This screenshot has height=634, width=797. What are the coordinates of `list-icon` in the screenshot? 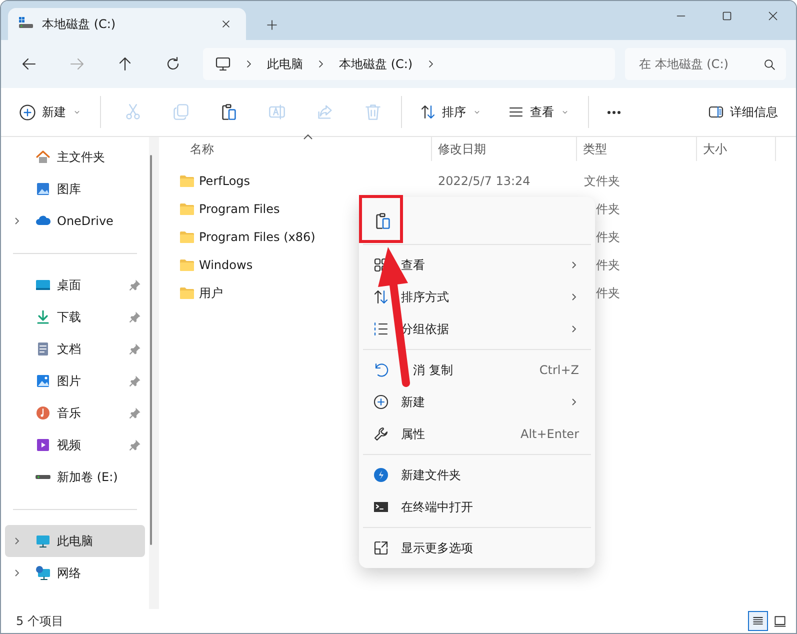 It's located at (381, 329).